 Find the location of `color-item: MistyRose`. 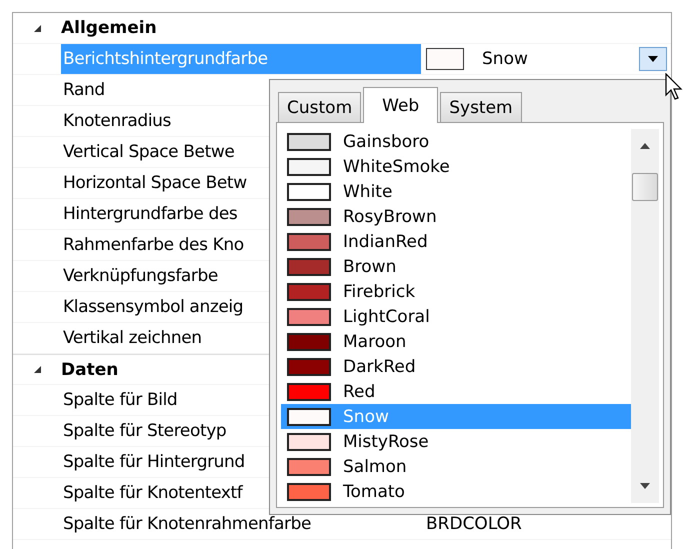

color-item: MistyRose is located at coordinates (456, 441).